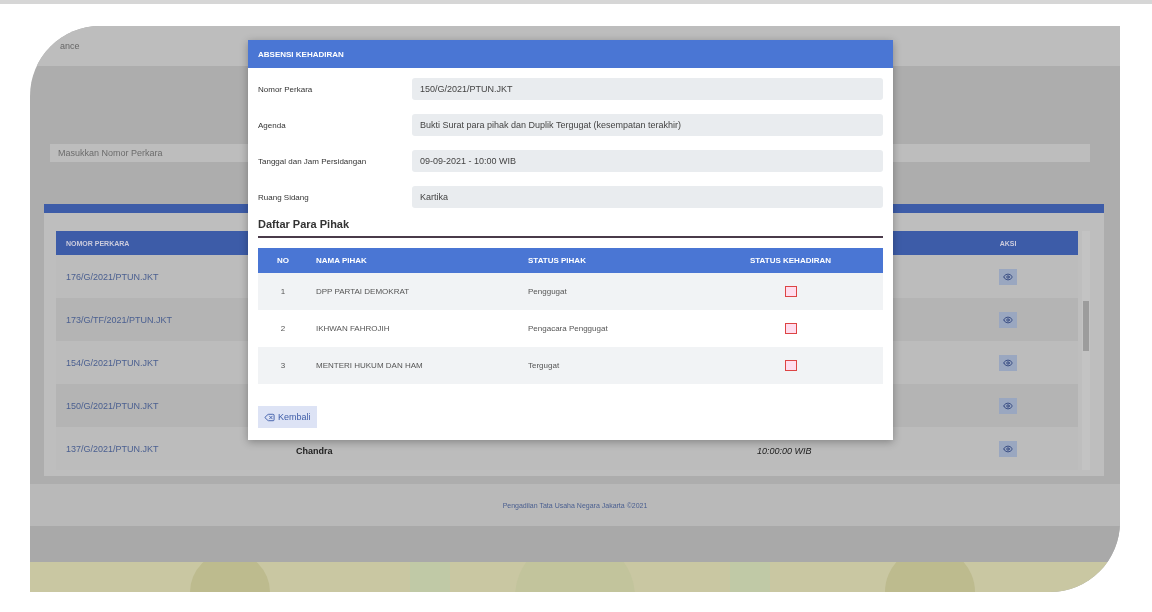  I want to click on column-header: STATUS KEHADIRAN, so click(790, 260).